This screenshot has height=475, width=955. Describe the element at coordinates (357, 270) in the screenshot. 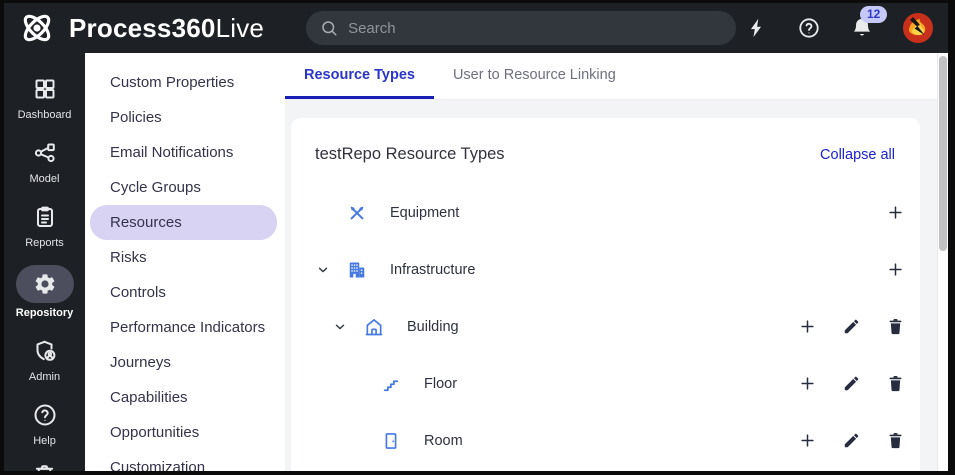

I see `infrastructure-icon` at that location.